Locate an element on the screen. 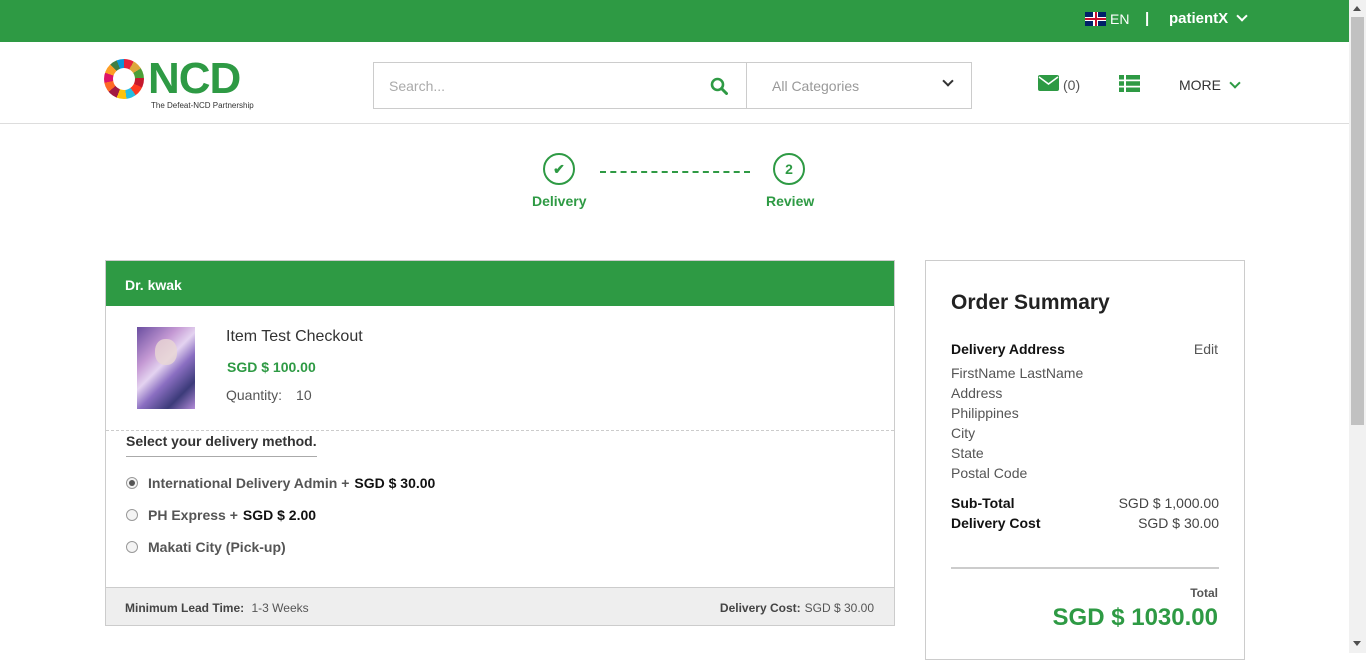  delivery-option-label: International Delivery Admin + is located at coordinates (249, 483).